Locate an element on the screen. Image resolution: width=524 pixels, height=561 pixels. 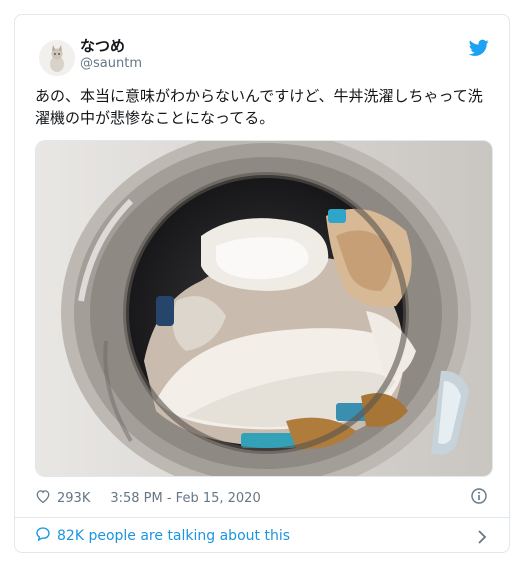
user-handle: @sauntm is located at coordinates (111, 63).